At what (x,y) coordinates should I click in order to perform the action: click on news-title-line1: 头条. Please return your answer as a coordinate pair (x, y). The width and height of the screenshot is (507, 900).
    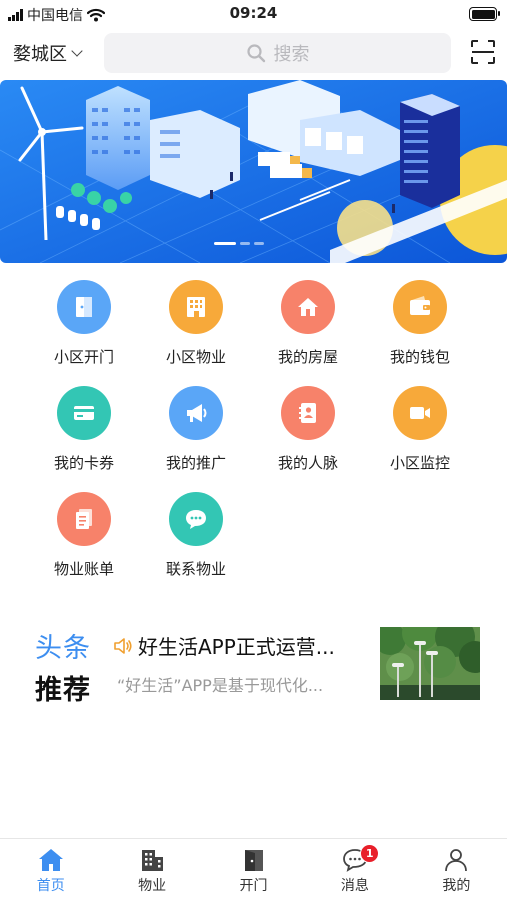
    Looking at the image, I should click on (63, 648).